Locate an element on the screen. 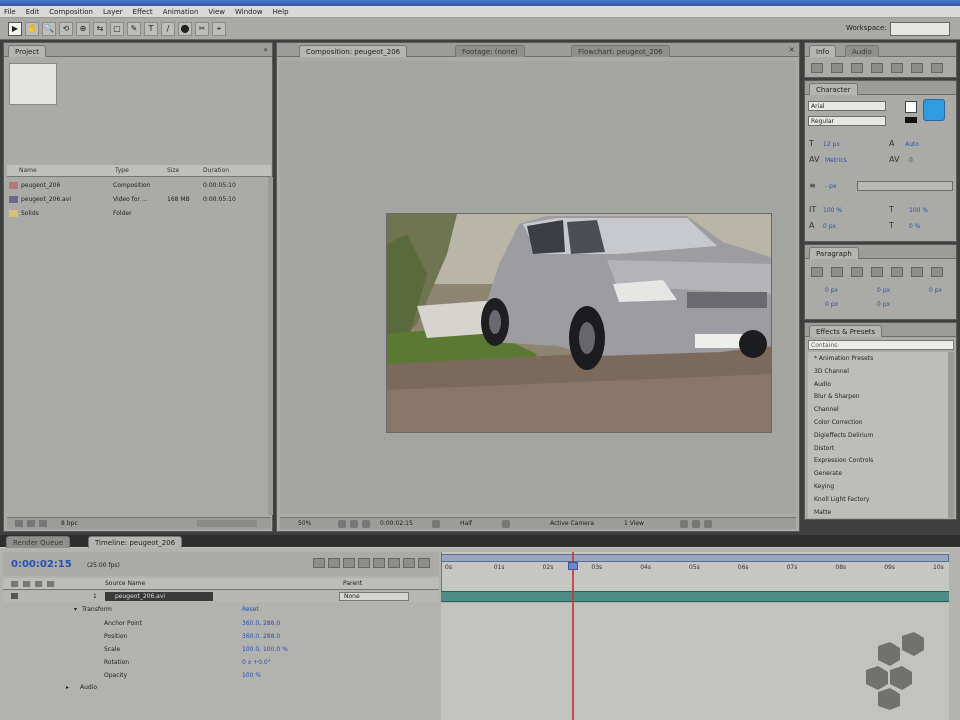 Image resolution: width=960 pixels, height=720 pixels. effects-search-input: Contains: is located at coordinates (881, 345).